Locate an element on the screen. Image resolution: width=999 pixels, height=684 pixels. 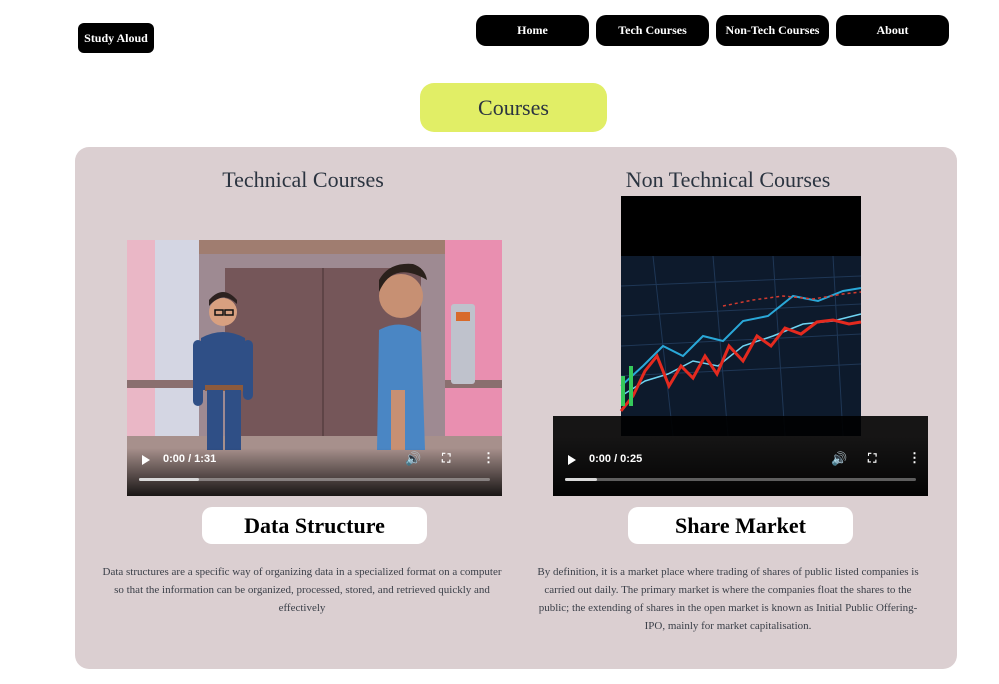
nav-about-button: About is located at coordinates (892, 30).